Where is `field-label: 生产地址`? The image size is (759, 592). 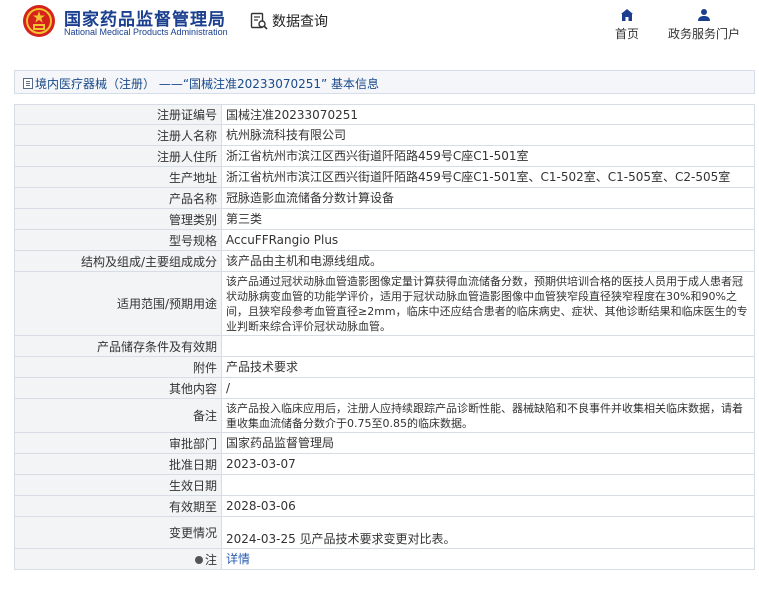
field-label: 生产地址 is located at coordinates (118, 177).